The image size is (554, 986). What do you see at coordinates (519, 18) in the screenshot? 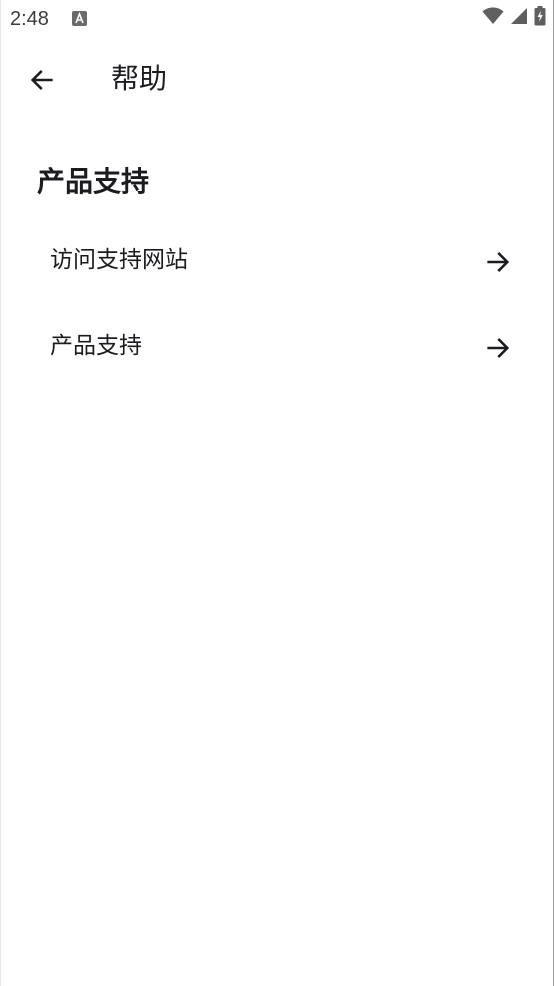
I see `cellular-signal-icon` at bounding box center [519, 18].